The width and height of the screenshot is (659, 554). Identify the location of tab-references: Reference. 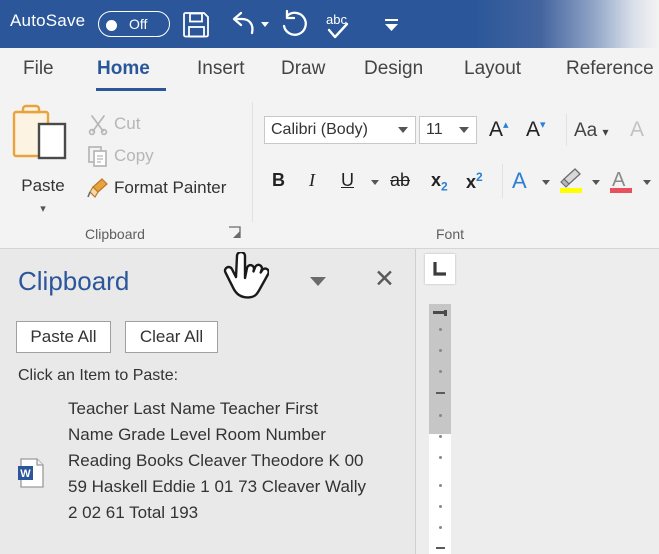
(610, 69).